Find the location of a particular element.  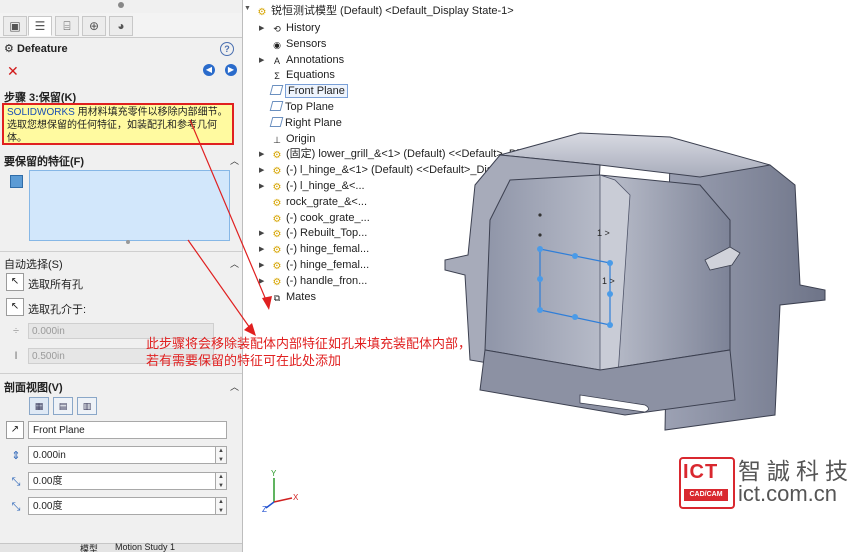

annotation-line-2: 若有需要保留的特征可在此处添加 is located at coordinates (244, 360).